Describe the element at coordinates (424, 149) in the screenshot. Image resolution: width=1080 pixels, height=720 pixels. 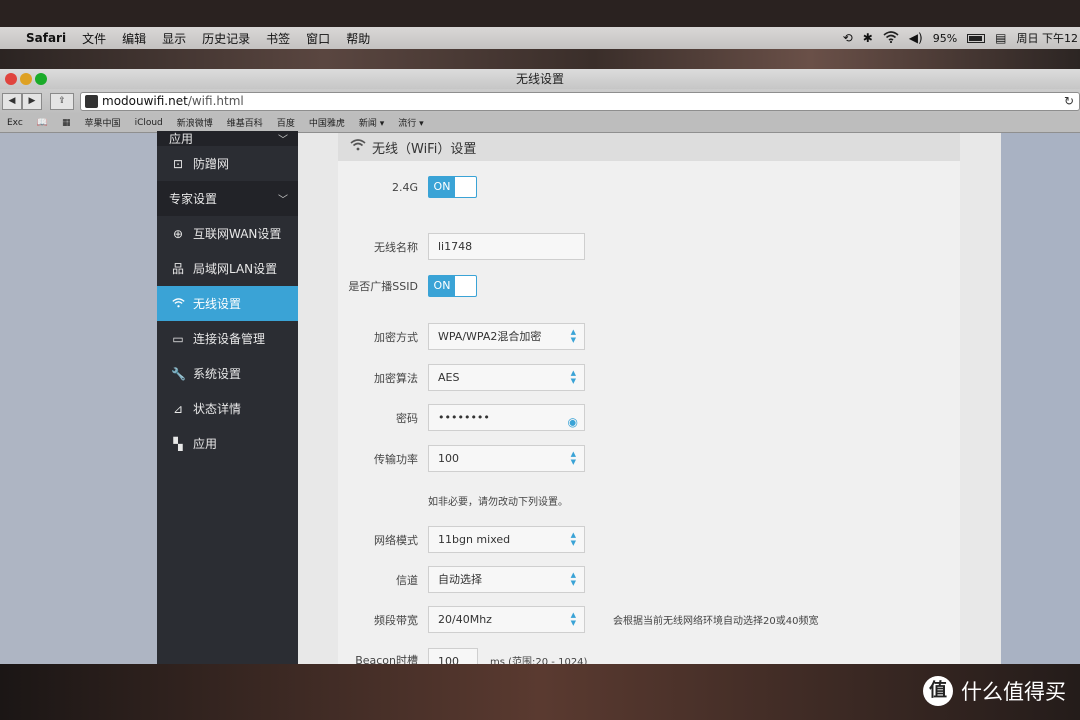
I see `card-title: 无线（WiFi）设置` at that location.